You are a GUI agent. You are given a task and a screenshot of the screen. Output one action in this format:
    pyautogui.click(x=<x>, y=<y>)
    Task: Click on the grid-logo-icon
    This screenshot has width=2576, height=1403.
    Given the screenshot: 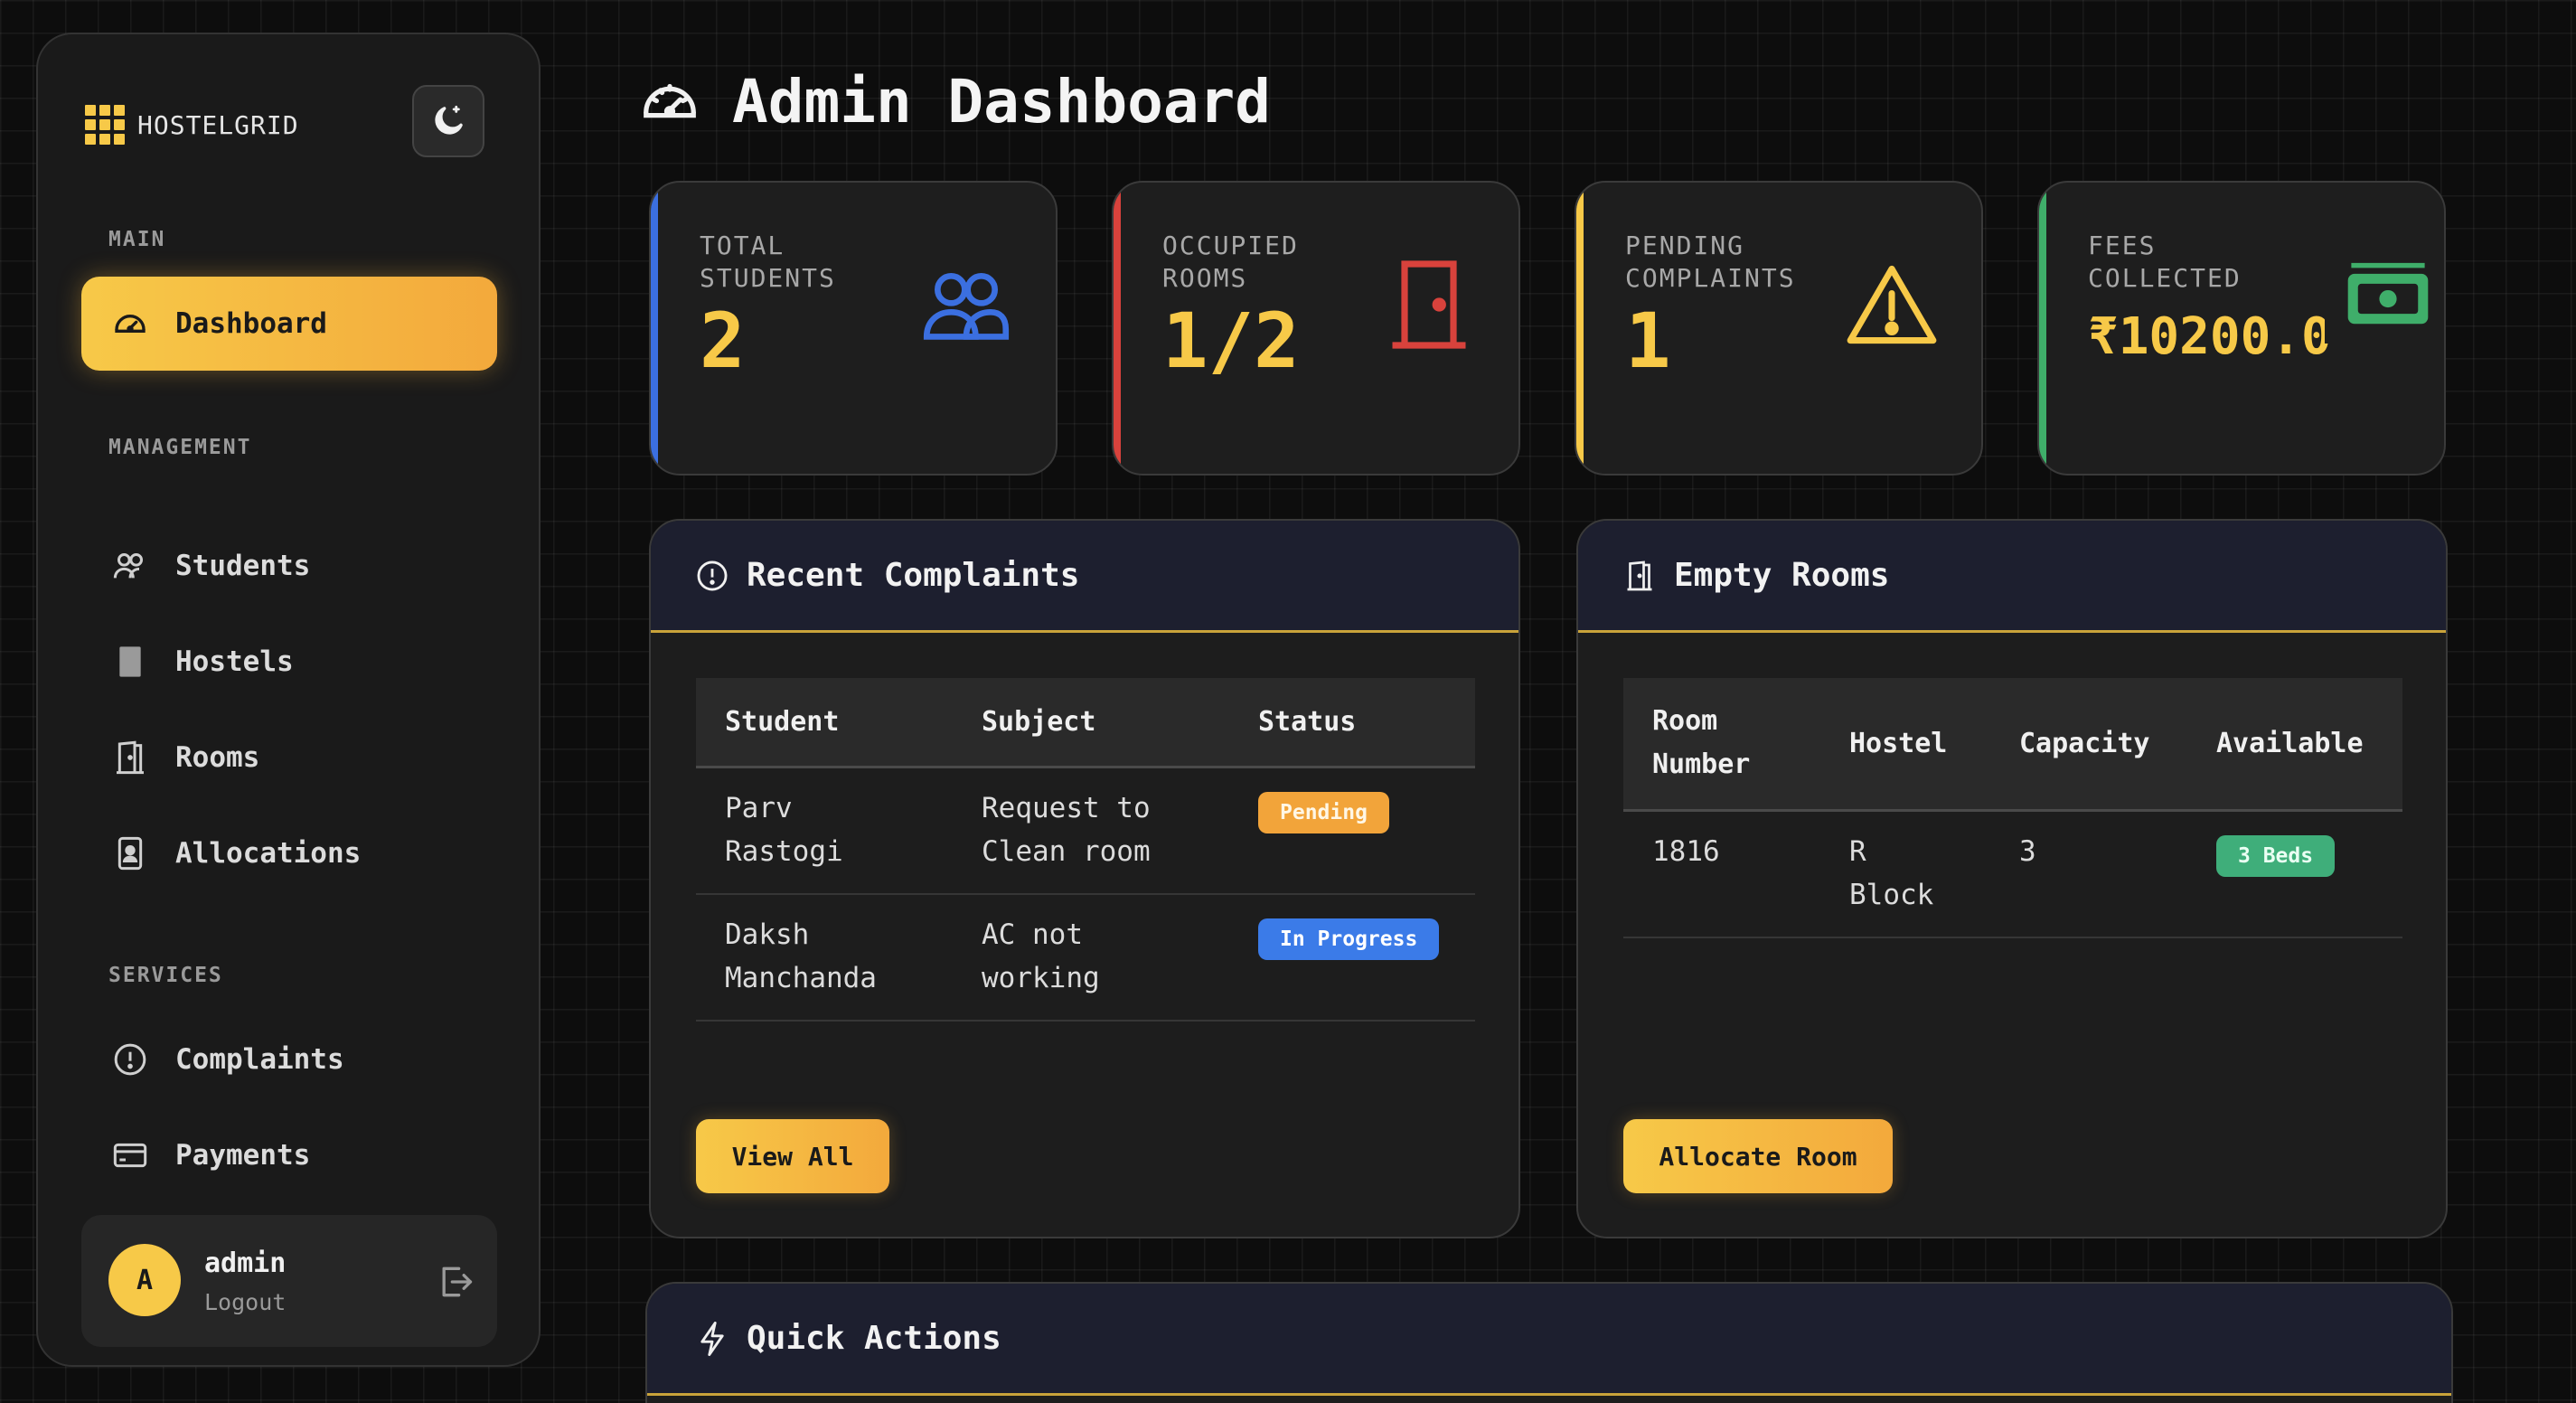 What is the action you would take?
    pyautogui.click(x=105, y=125)
    